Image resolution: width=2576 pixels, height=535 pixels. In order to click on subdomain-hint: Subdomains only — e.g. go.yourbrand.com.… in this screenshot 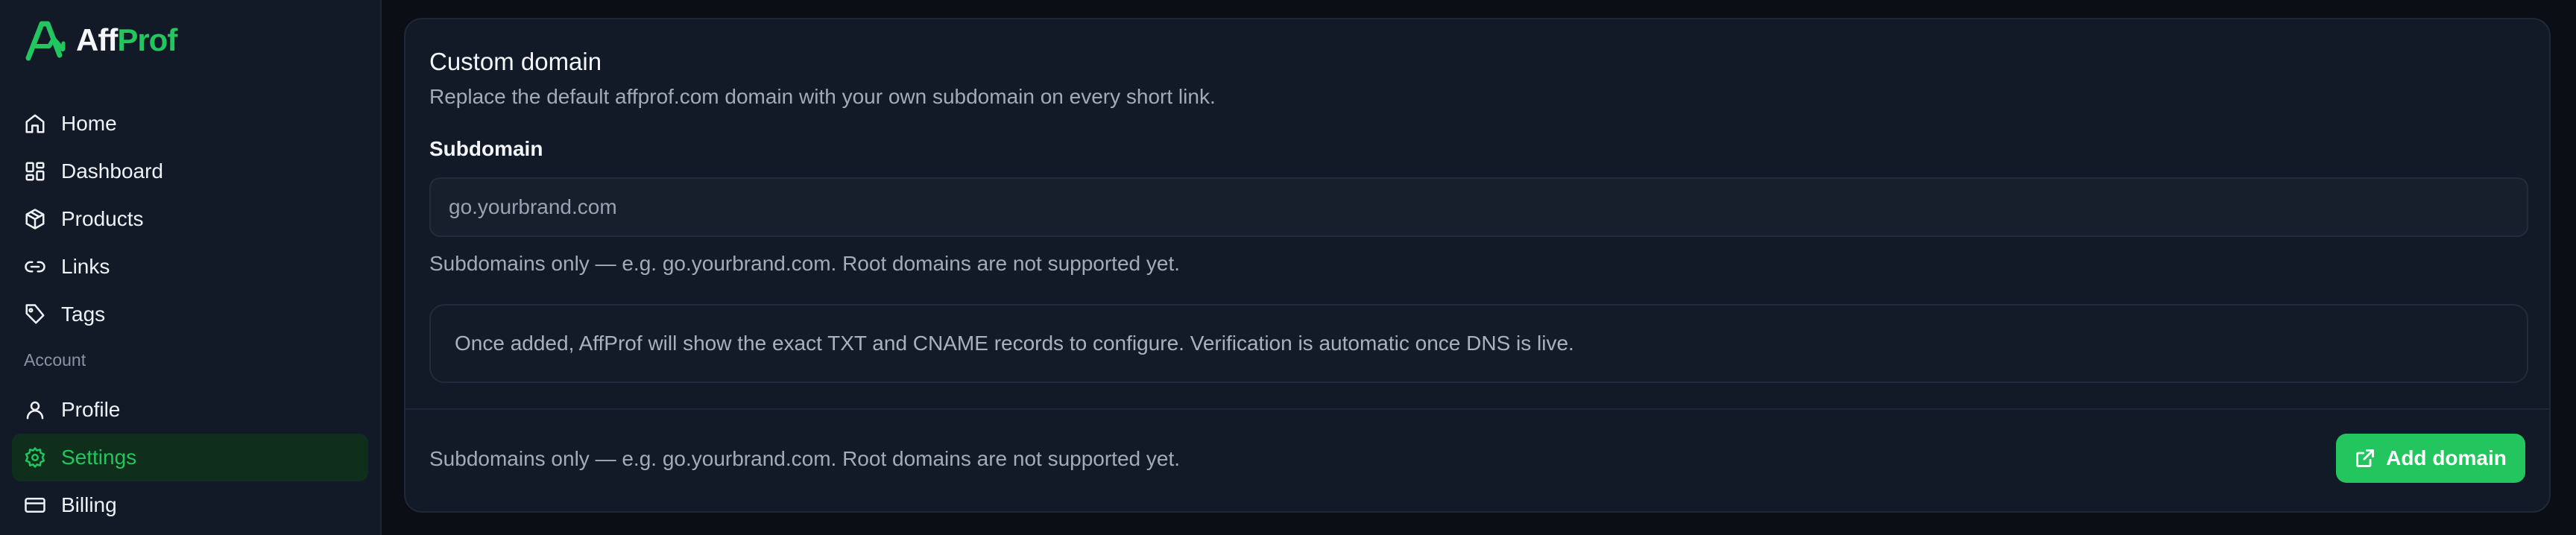, I will do `click(805, 263)`.